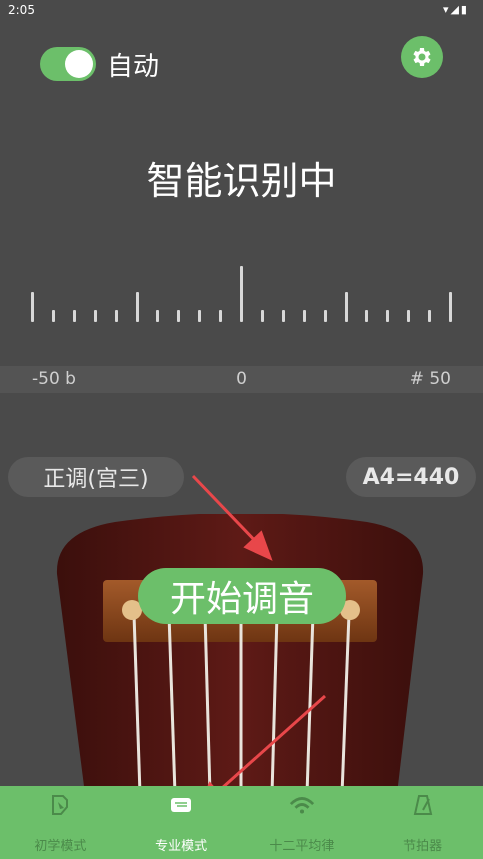  Describe the element at coordinates (181, 846) in the screenshot. I see `nav-label-pro: 专业模式` at that location.